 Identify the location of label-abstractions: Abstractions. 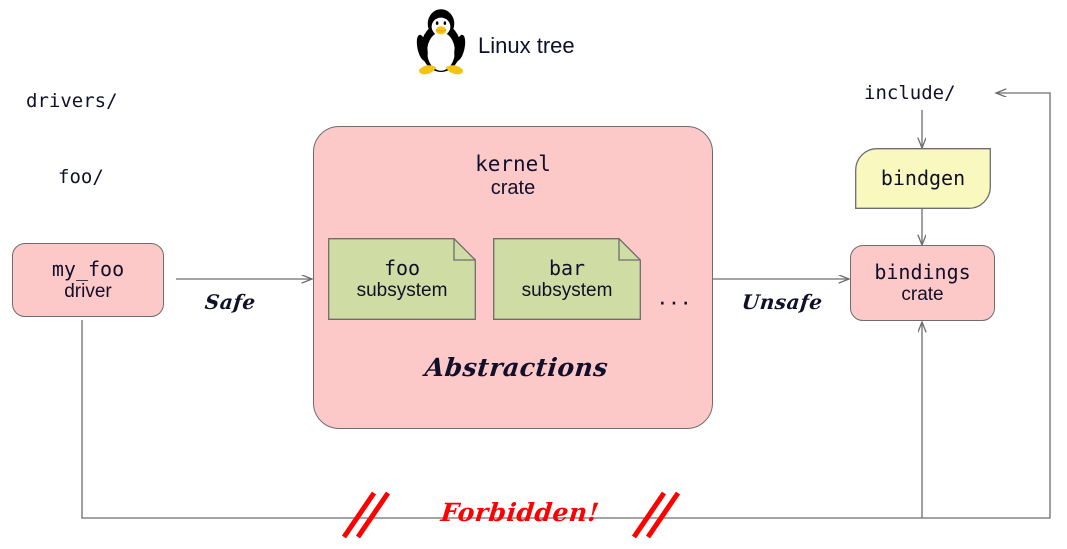
(516, 367).